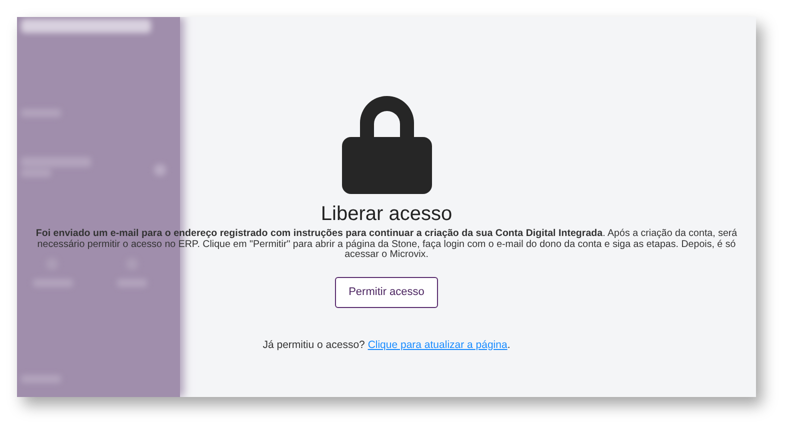 The image size is (804, 446). I want to click on refresh-text: Já permitiu o acesso? Clique para atualizar a página., so click(386, 345).